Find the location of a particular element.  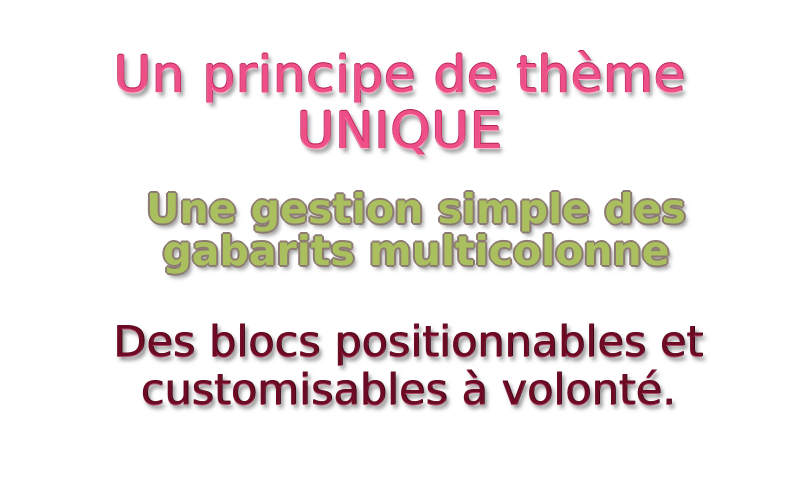

blocks-customization-line-1: Des blocs positionnables et is located at coordinates (408, 342).